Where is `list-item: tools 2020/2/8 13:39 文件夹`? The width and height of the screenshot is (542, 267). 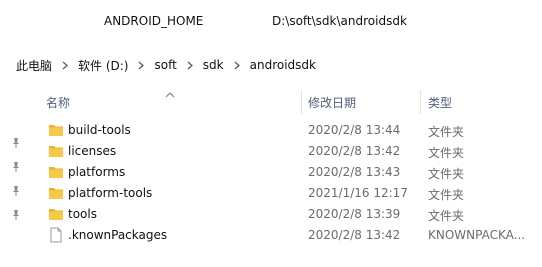 list-item: tools 2020/2/8 13:39 文件夹 is located at coordinates (271, 214).